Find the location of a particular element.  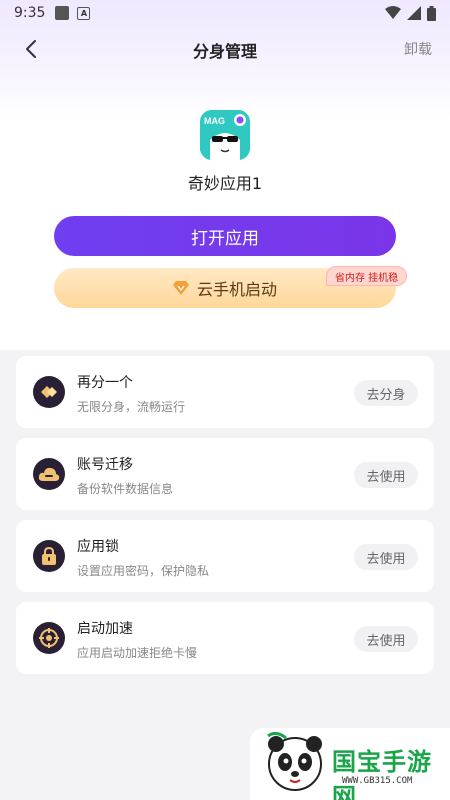

status-bar: 9:35 A is located at coordinates (225, 13).